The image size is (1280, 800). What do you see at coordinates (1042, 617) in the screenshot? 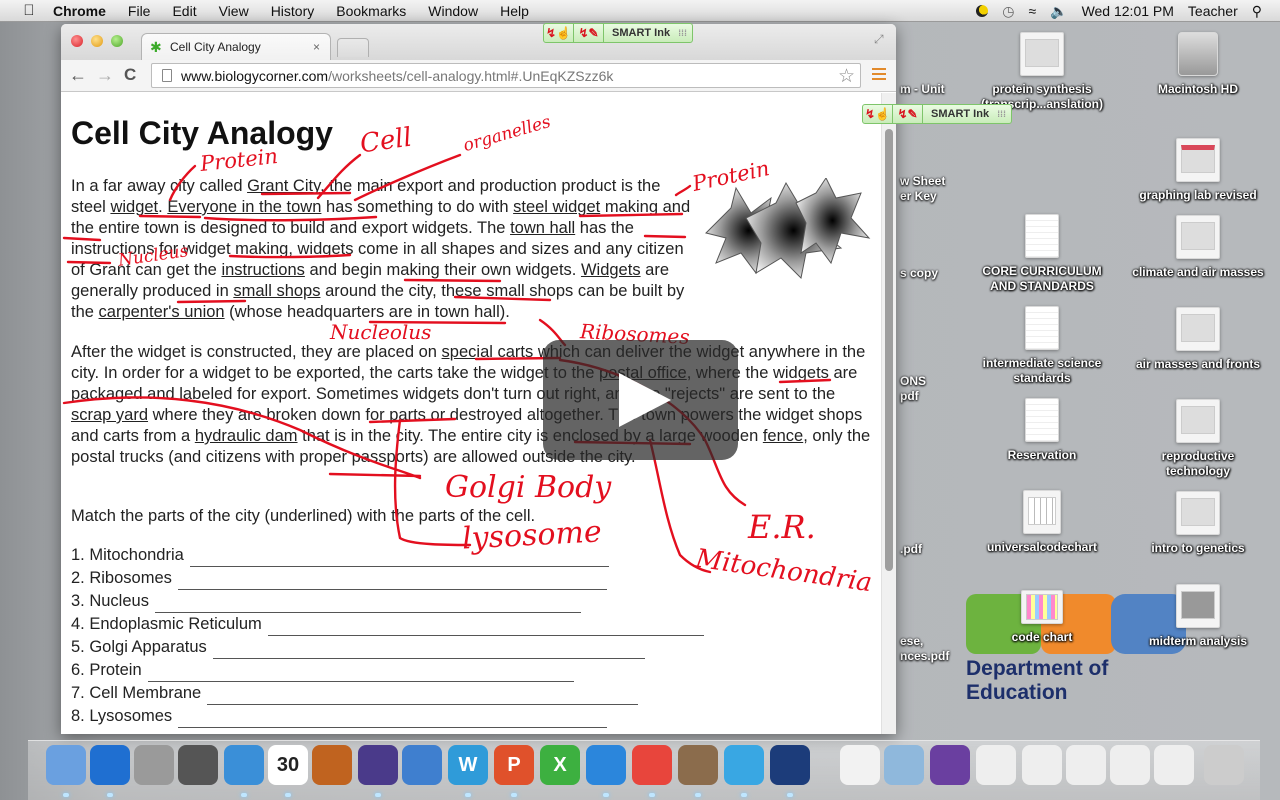
I see `desktop-icon: code chart` at bounding box center [1042, 617].